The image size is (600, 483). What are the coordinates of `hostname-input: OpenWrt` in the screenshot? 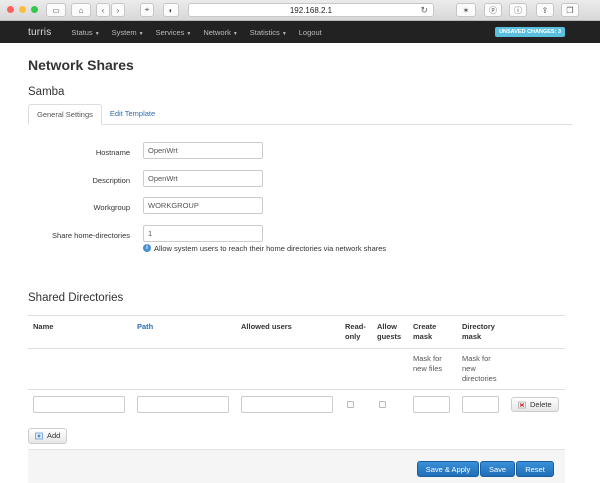 It's located at (203, 150).